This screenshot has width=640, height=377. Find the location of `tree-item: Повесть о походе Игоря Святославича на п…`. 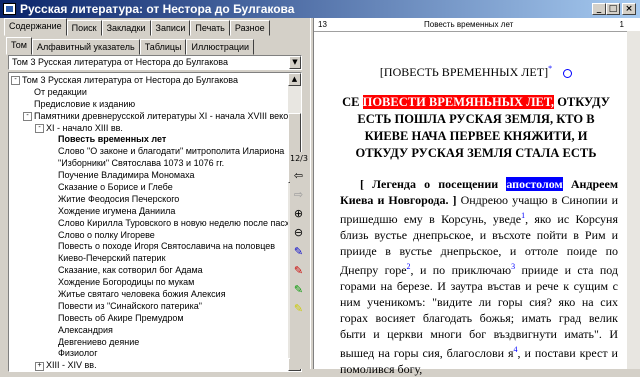

tree-item: Повесть о походе Игоря Святославича на п… is located at coordinates (150, 247).